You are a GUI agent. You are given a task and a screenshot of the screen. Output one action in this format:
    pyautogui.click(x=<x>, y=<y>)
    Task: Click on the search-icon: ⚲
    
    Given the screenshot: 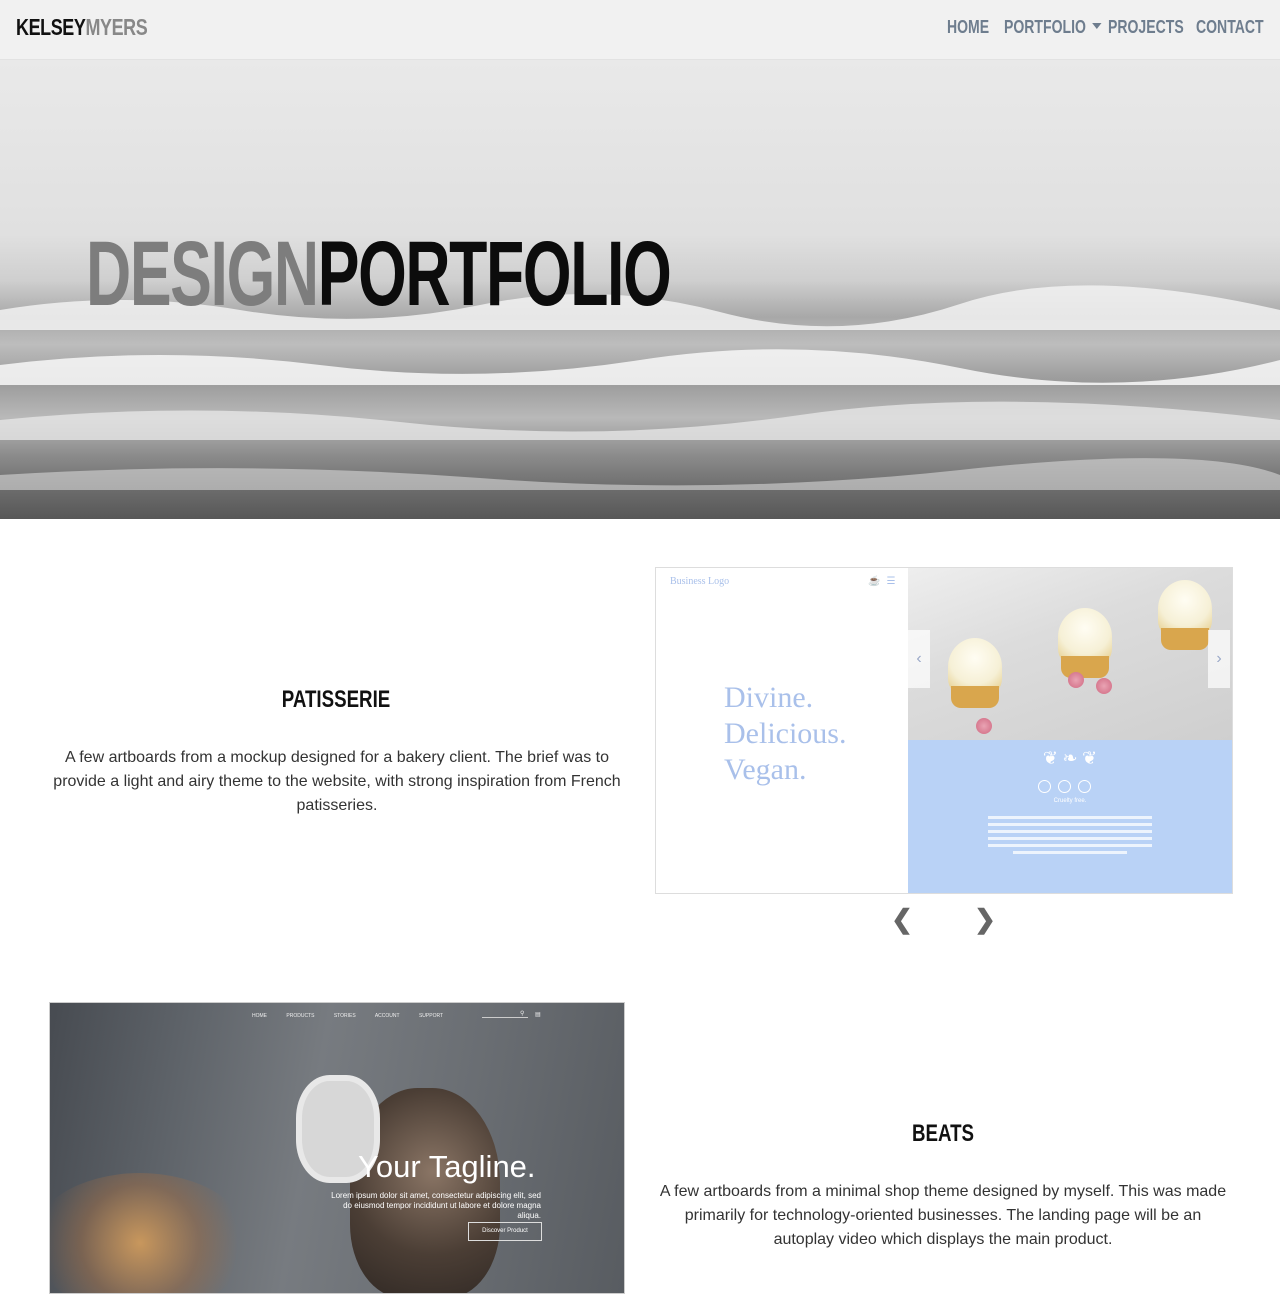 What is the action you would take?
    pyautogui.click(x=522, y=1014)
    